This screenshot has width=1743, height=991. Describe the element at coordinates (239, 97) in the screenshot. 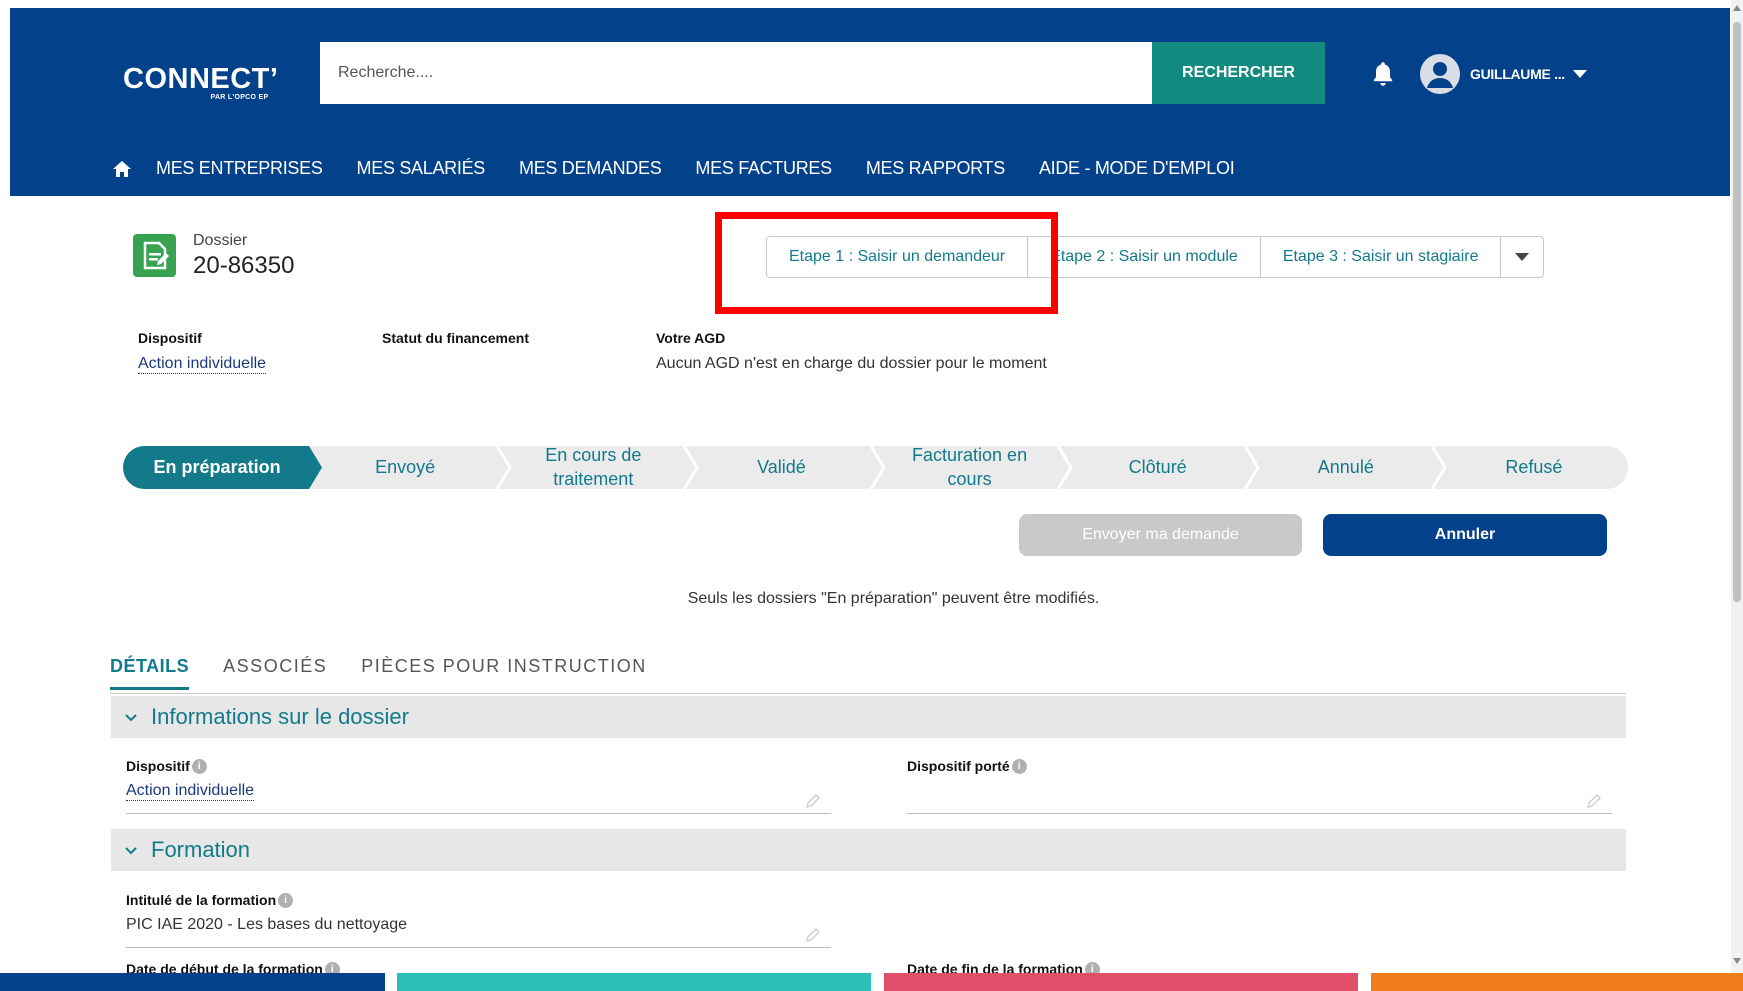

I see `logo-subtext: PAR L'OPCO EP` at that location.